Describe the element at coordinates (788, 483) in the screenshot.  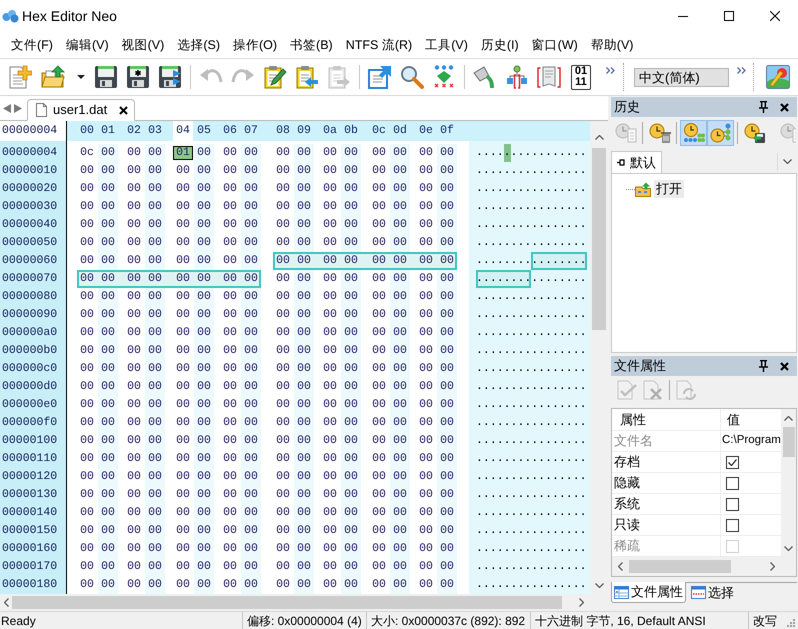
I see `vertical-scrollbar` at that location.